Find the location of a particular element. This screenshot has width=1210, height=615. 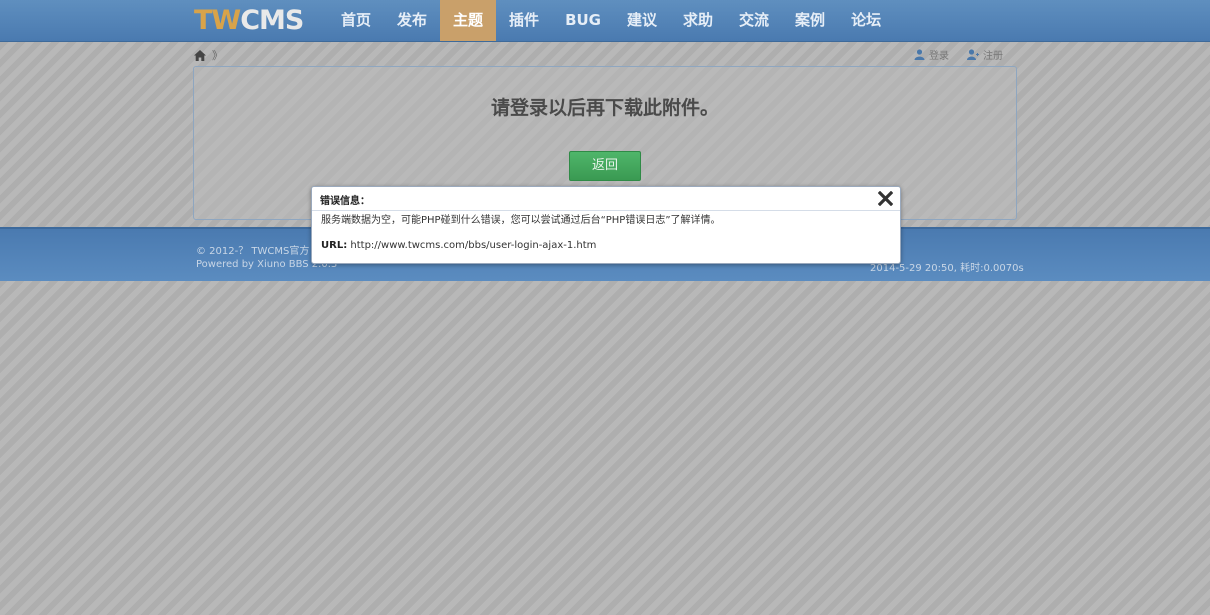

nav-item-discuss: 交流 is located at coordinates (754, 20).